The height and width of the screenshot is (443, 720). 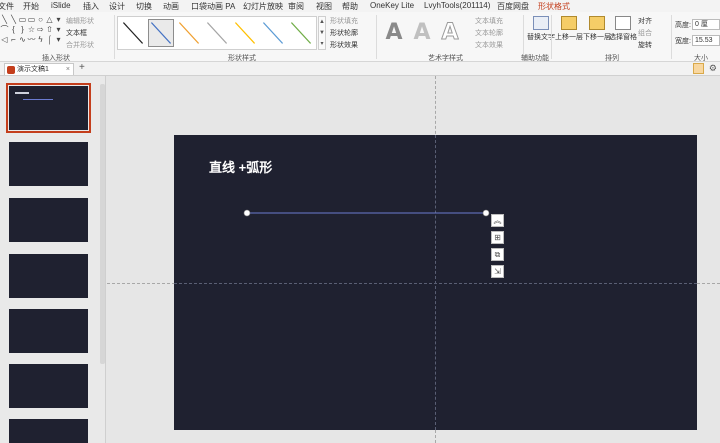 I want to click on tab-view: 视图, so click(x=324, y=6).